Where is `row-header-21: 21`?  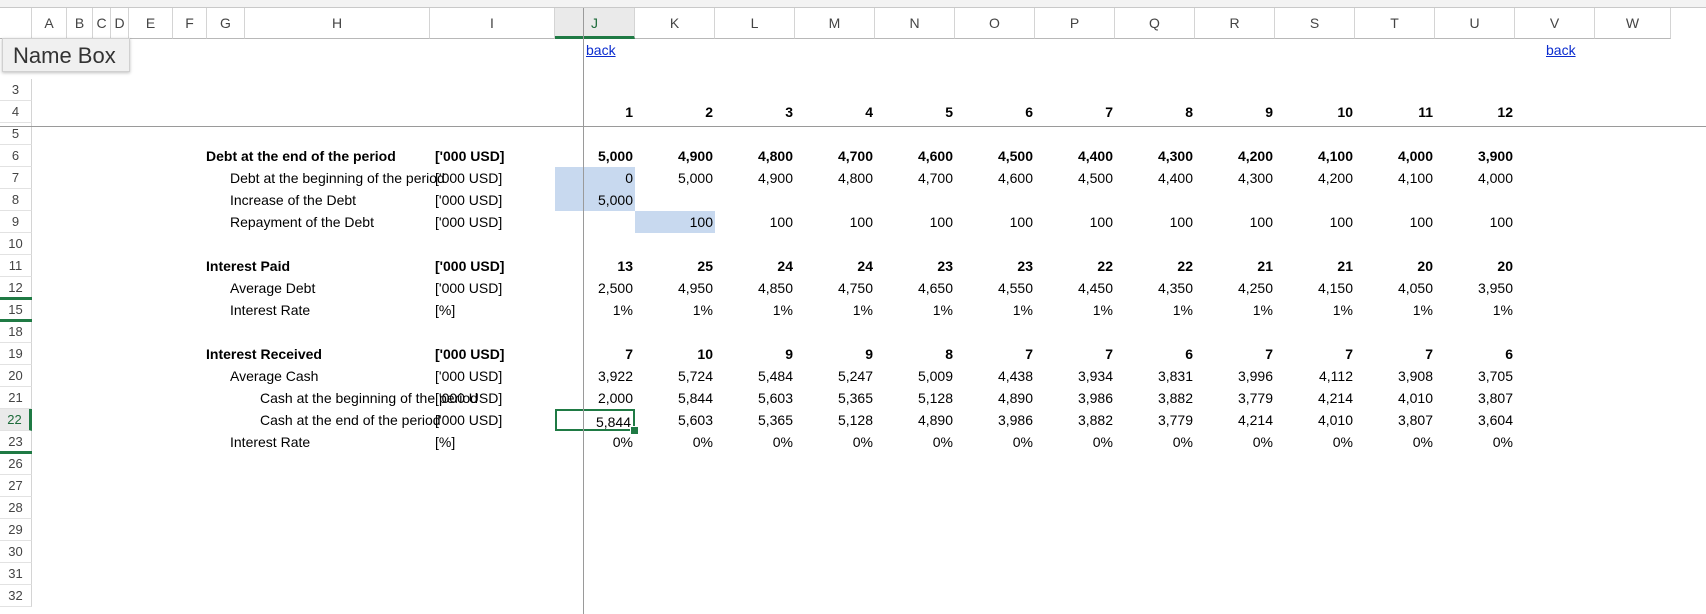 row-header-21: 21 is located at coordinates (16, 398).